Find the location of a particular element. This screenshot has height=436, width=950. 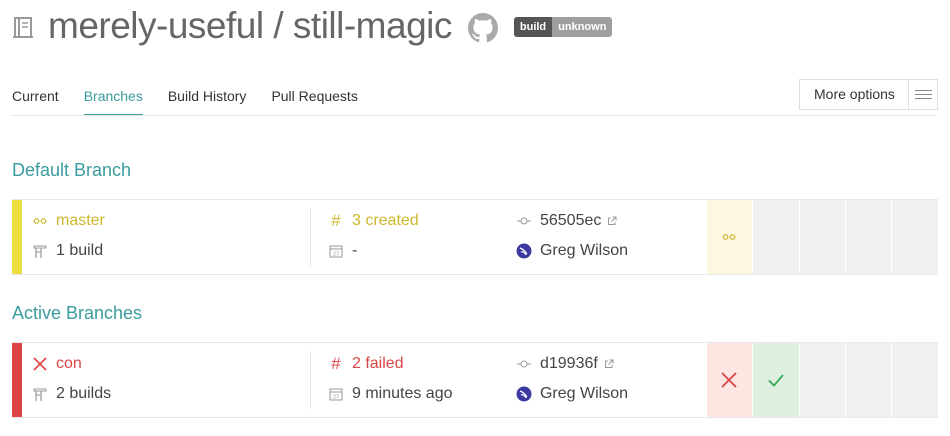

active-branches-heading: Active Branches is located at coordinates (77, 313).